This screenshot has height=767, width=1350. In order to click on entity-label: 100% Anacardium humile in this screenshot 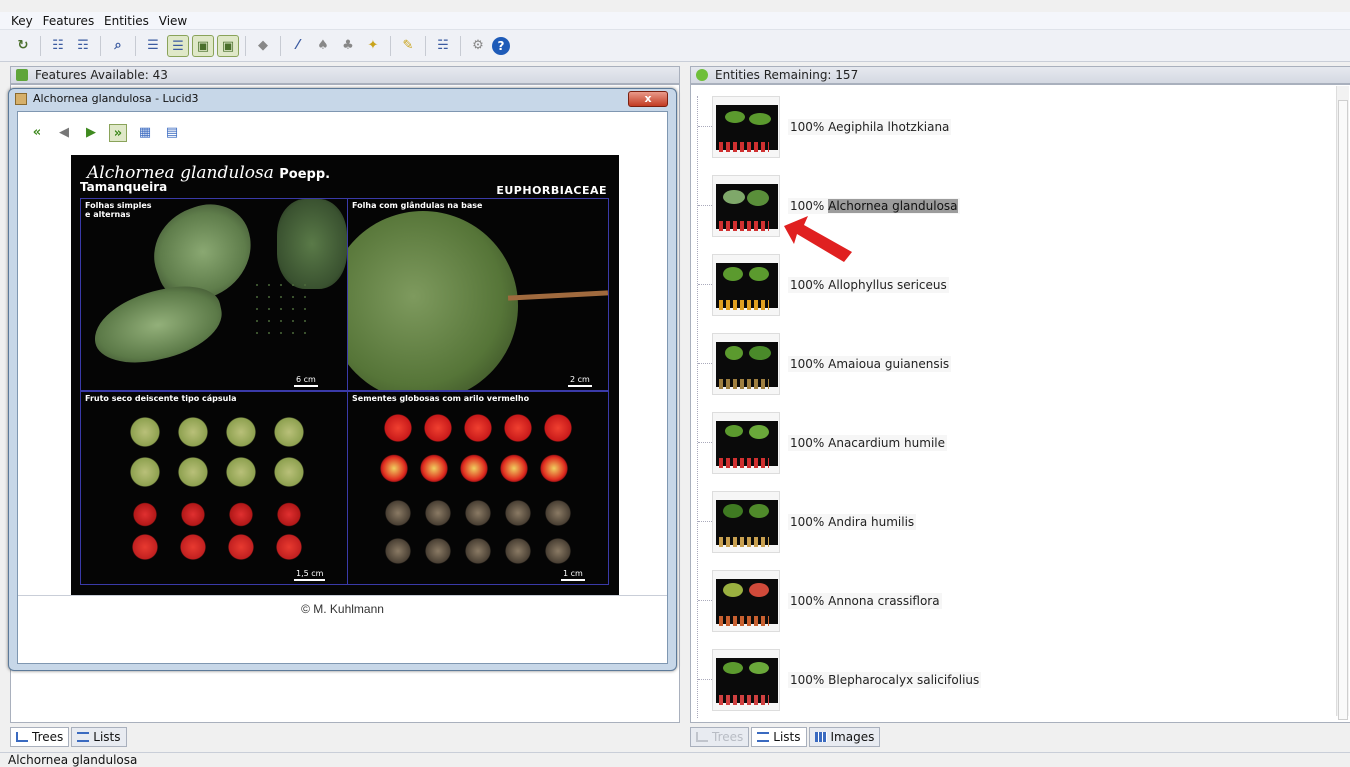, I will do `click(867, 443)`.